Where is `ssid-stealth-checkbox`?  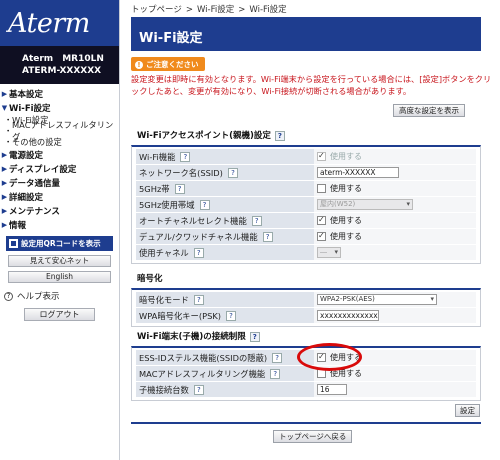
ssid-stealth-checkbox is located at coordinates (321, 357).